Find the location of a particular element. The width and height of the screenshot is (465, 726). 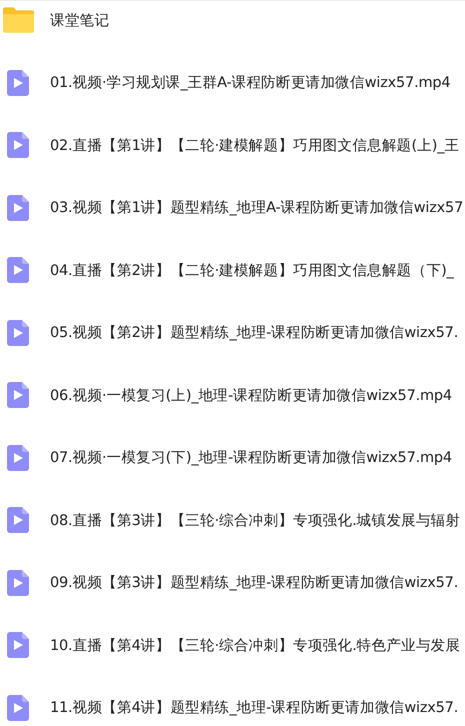

file-name: 05.视频【第2讲】题型精练_地理-课程防断更请加微信wizx57. is located at coordinates (254, 332).